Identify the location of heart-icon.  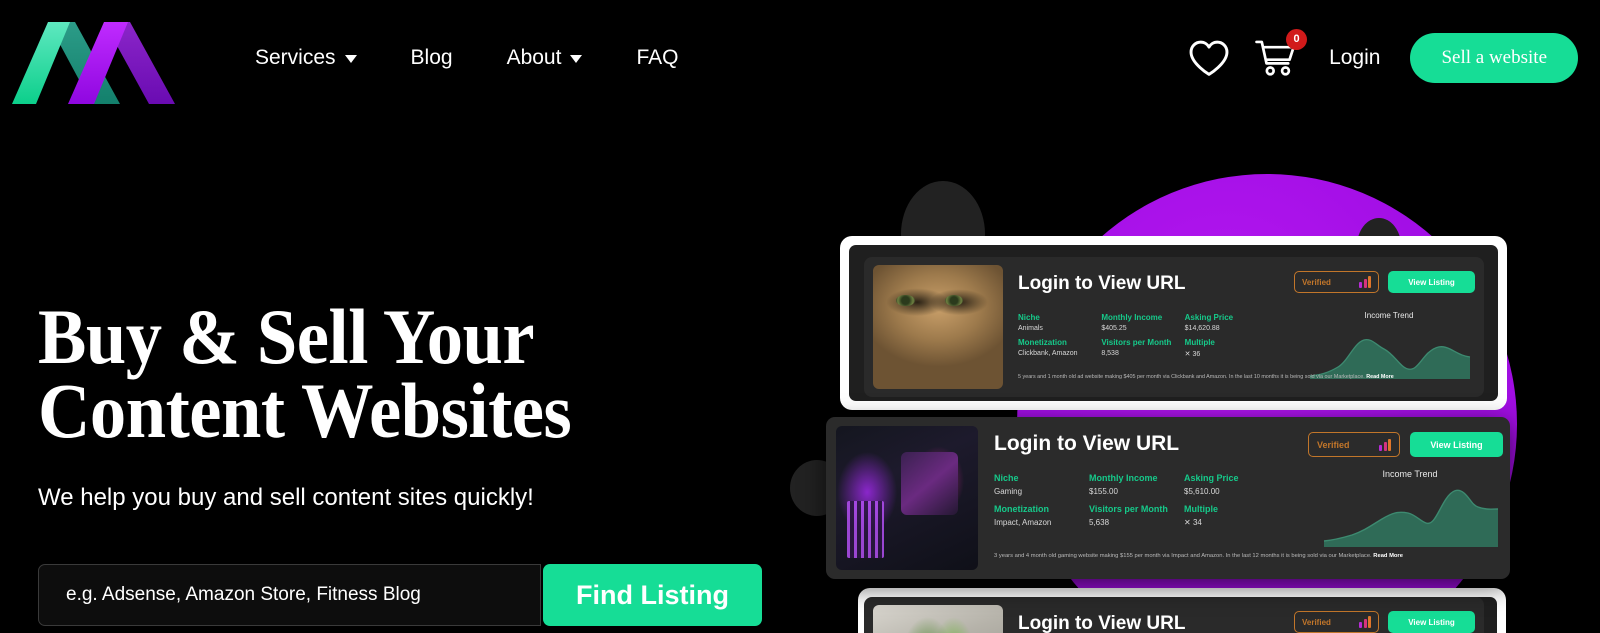
(1209, 58).